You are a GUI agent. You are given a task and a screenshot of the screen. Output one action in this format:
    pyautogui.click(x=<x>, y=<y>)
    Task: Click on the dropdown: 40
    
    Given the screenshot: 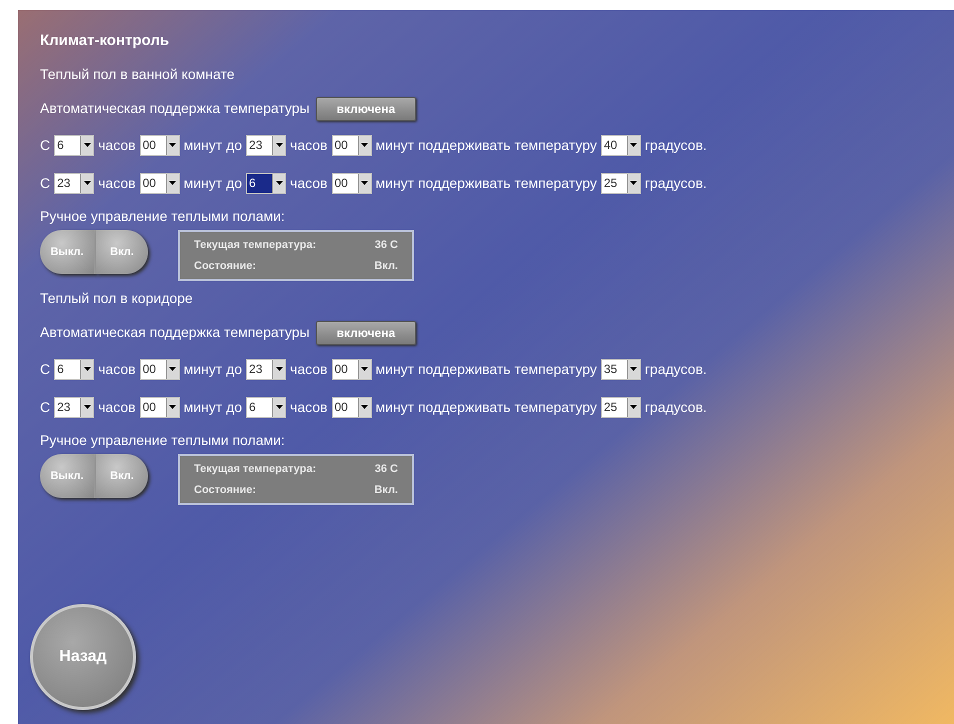 What is the action you would take?
    pyautogui.click(x=620, y=145)
    